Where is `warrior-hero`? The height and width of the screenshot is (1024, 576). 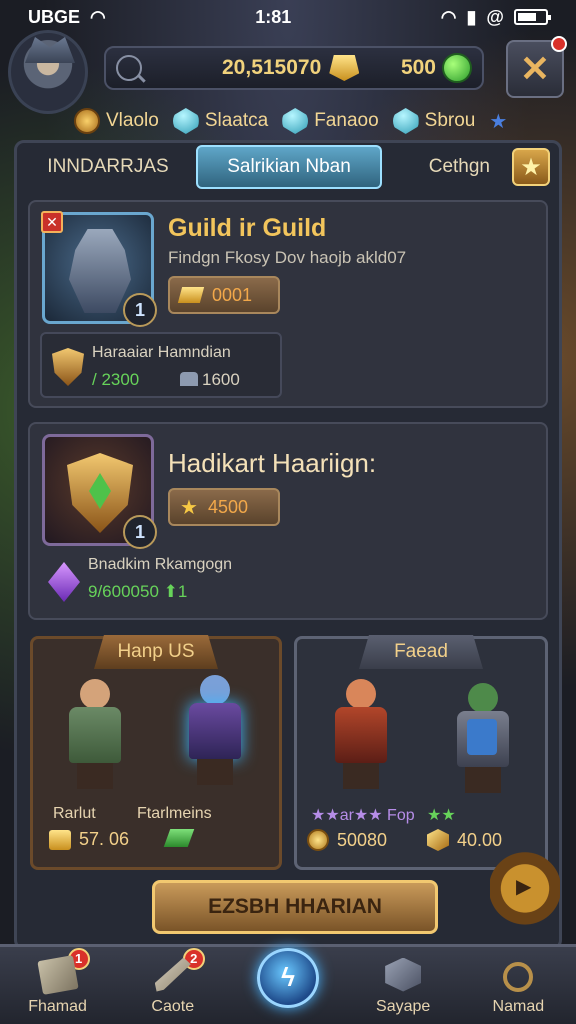
warrior-hero is located at coordinates (95, 735).